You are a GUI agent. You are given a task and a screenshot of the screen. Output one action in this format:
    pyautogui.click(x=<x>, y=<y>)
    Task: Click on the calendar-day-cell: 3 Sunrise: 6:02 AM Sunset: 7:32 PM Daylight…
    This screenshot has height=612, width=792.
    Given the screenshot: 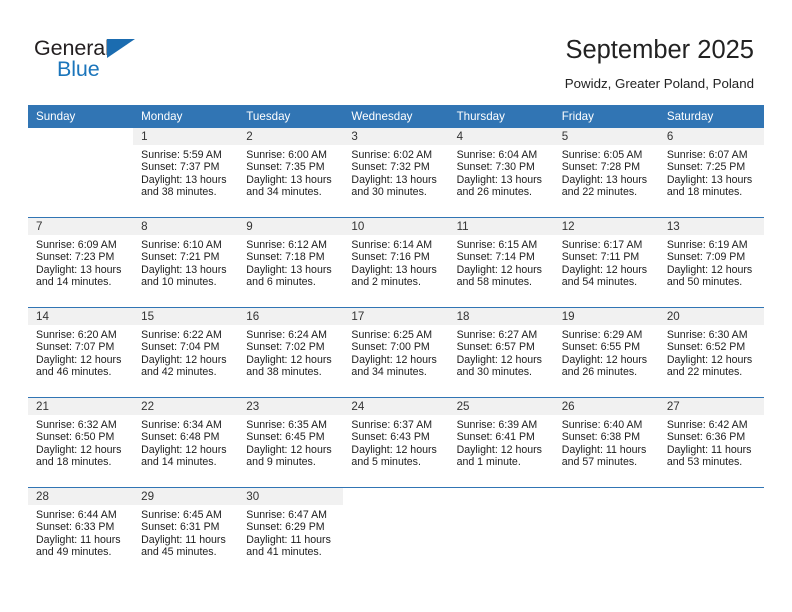 What is the action you would take?
    pyautogui.click(x=396, y=173)
    